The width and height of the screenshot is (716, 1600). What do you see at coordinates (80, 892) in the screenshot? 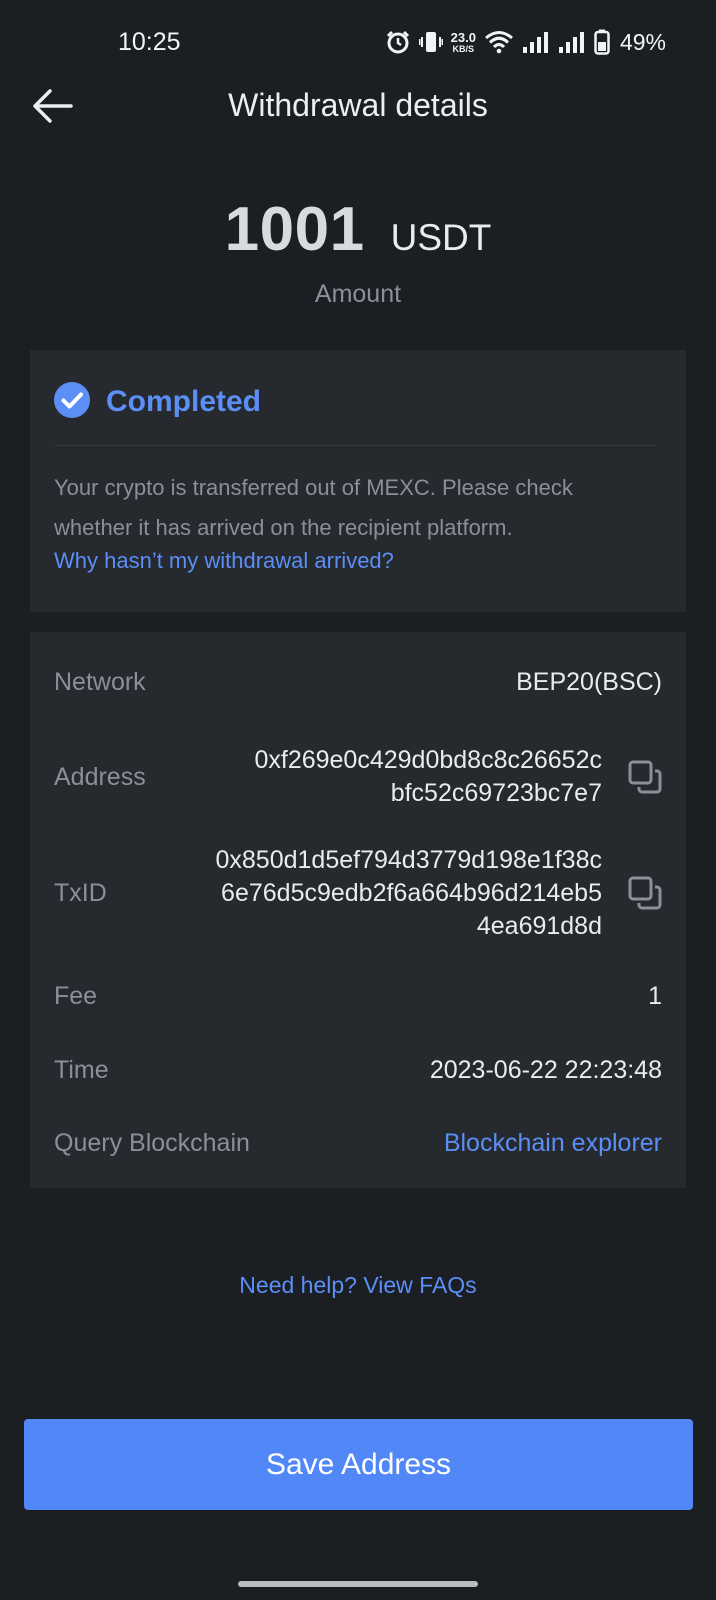
I see `txid-label: TxID` at bounding box center [80, 892].